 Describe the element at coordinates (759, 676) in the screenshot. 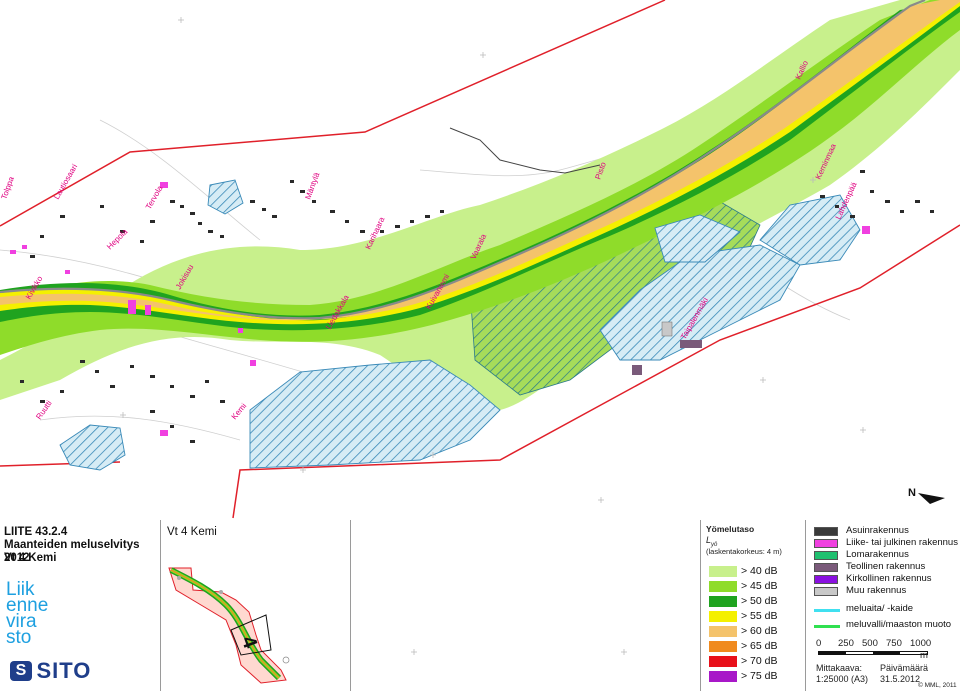

I see `label-75db: > 75 dB` at that location.